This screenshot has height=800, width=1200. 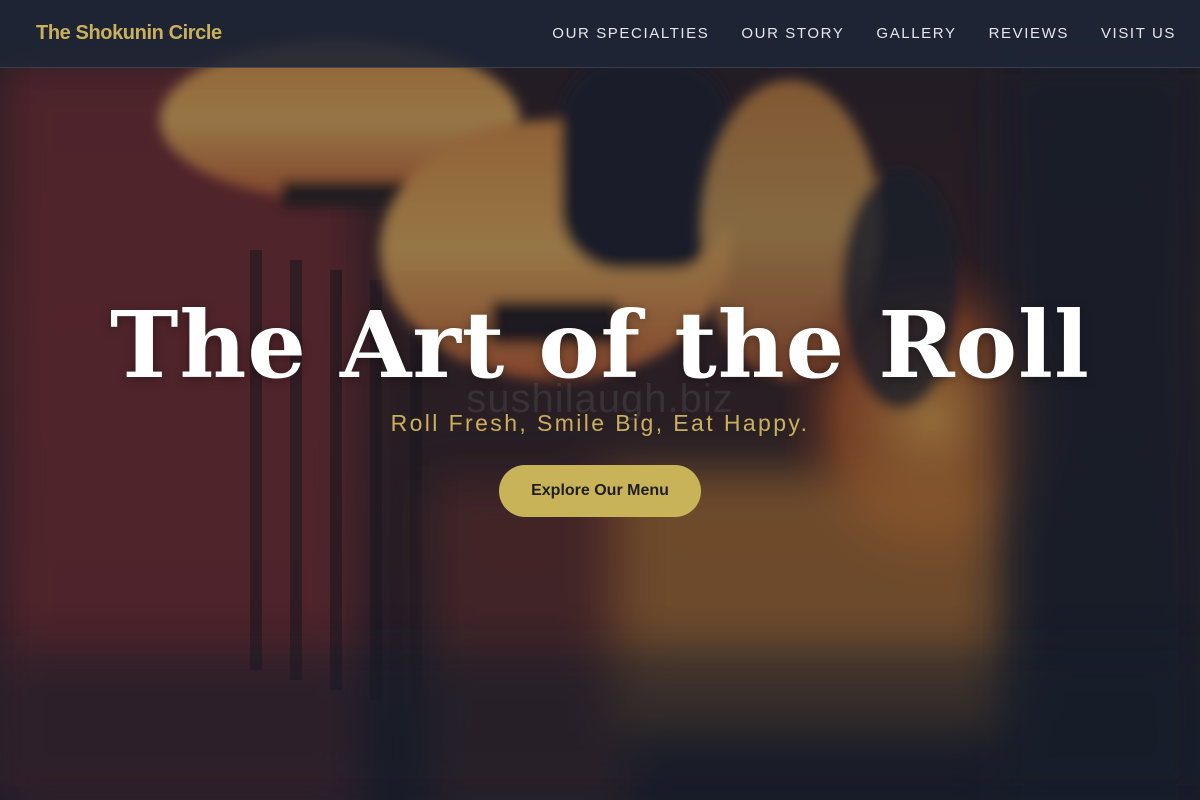 What do you see at coordinates (129, 33) in the screenshot?
I see `brand-logo-text: The Shokunin Circle` at bounding box center [129, 33].